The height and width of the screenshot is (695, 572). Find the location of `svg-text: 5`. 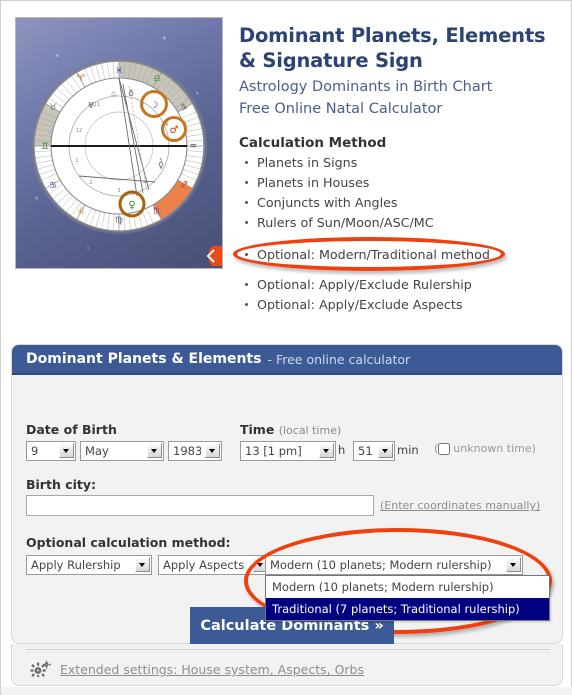

svg-text: 5 is located at coordinates (160, 161).